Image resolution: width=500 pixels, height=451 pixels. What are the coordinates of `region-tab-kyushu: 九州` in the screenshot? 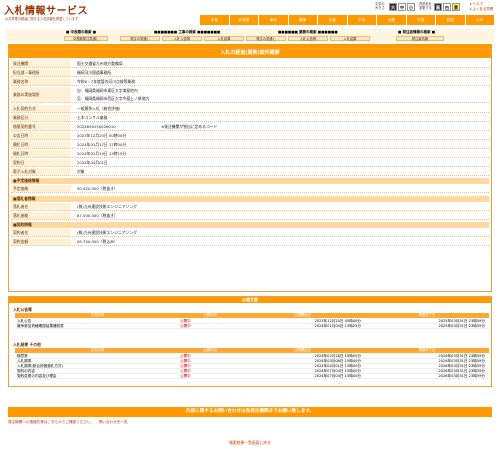 It's located at (479, 20).